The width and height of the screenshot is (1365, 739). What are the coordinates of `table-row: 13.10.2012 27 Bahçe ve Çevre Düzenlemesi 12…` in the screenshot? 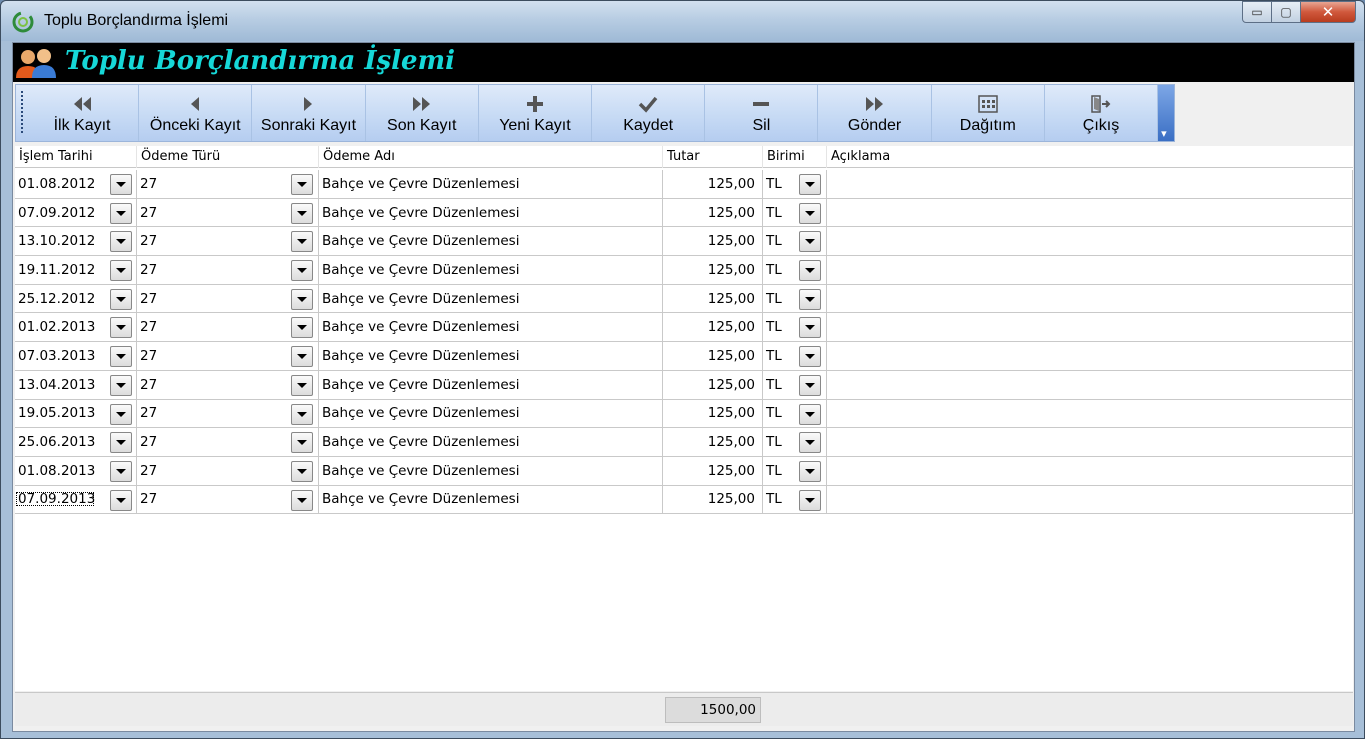 It's located at (684, 242).